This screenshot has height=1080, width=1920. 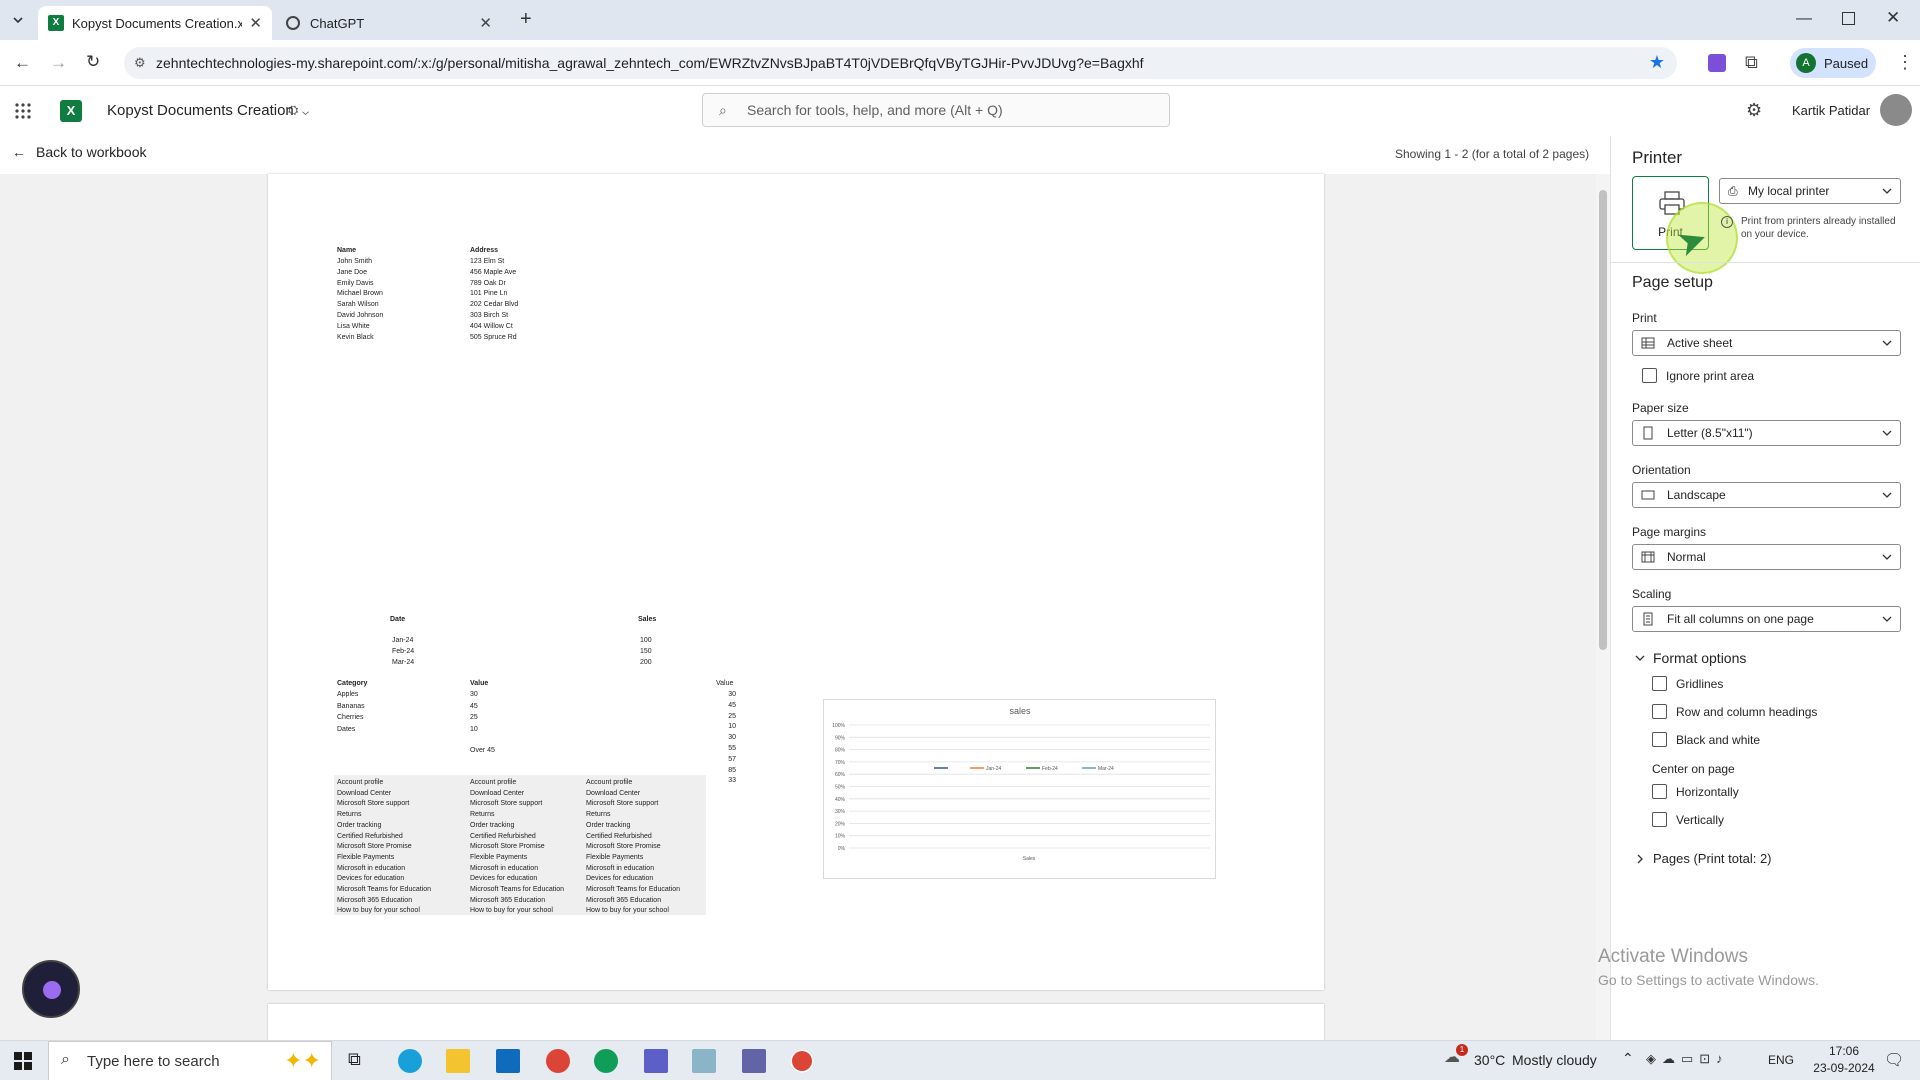 I want to click on printer-select: ⎙ My local printer, so click(x=1810, y=191).